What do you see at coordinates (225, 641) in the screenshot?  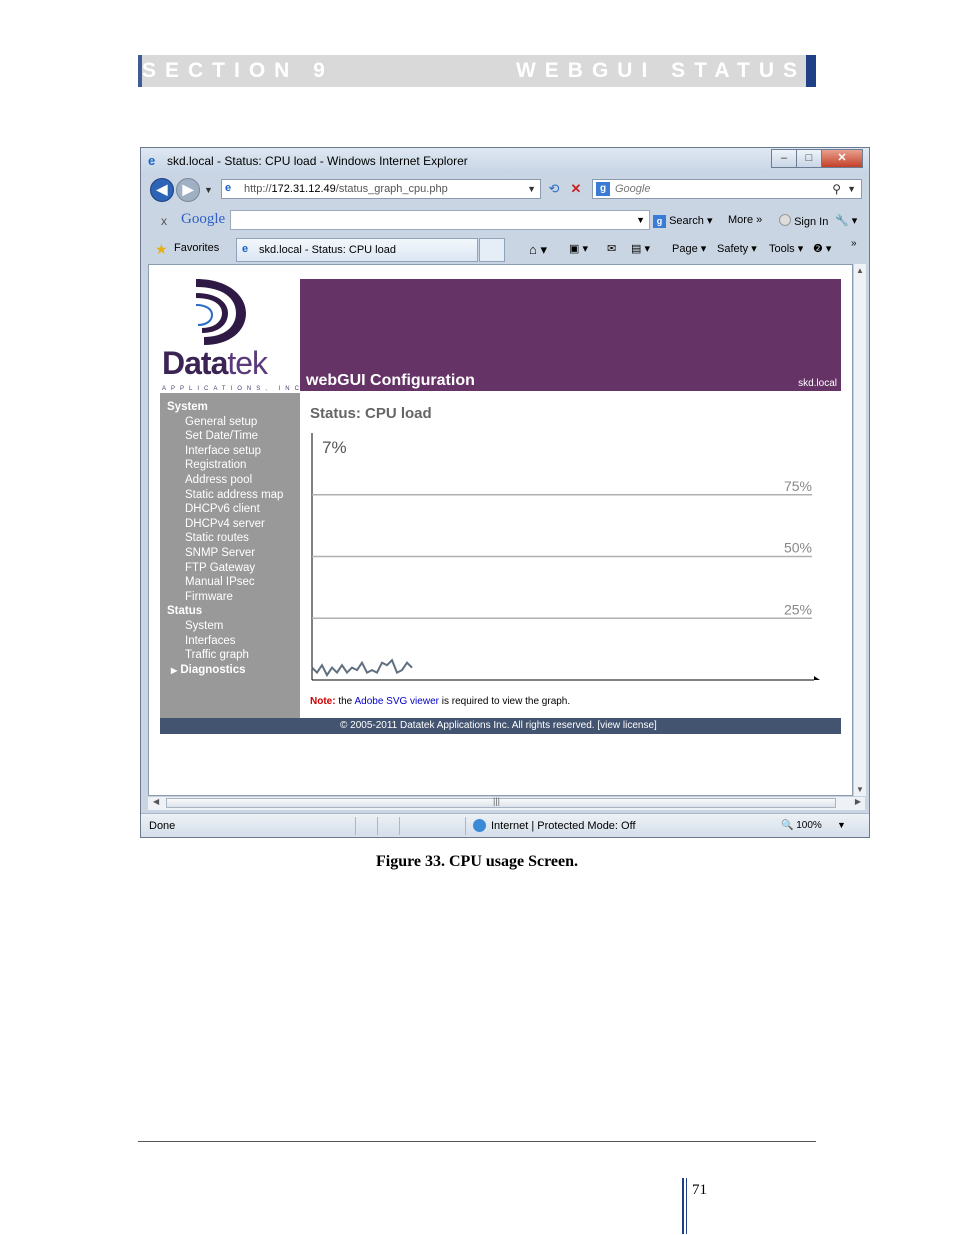 I see `menu-item-interfaces: Interfaces` at bounding box center [225, 641].